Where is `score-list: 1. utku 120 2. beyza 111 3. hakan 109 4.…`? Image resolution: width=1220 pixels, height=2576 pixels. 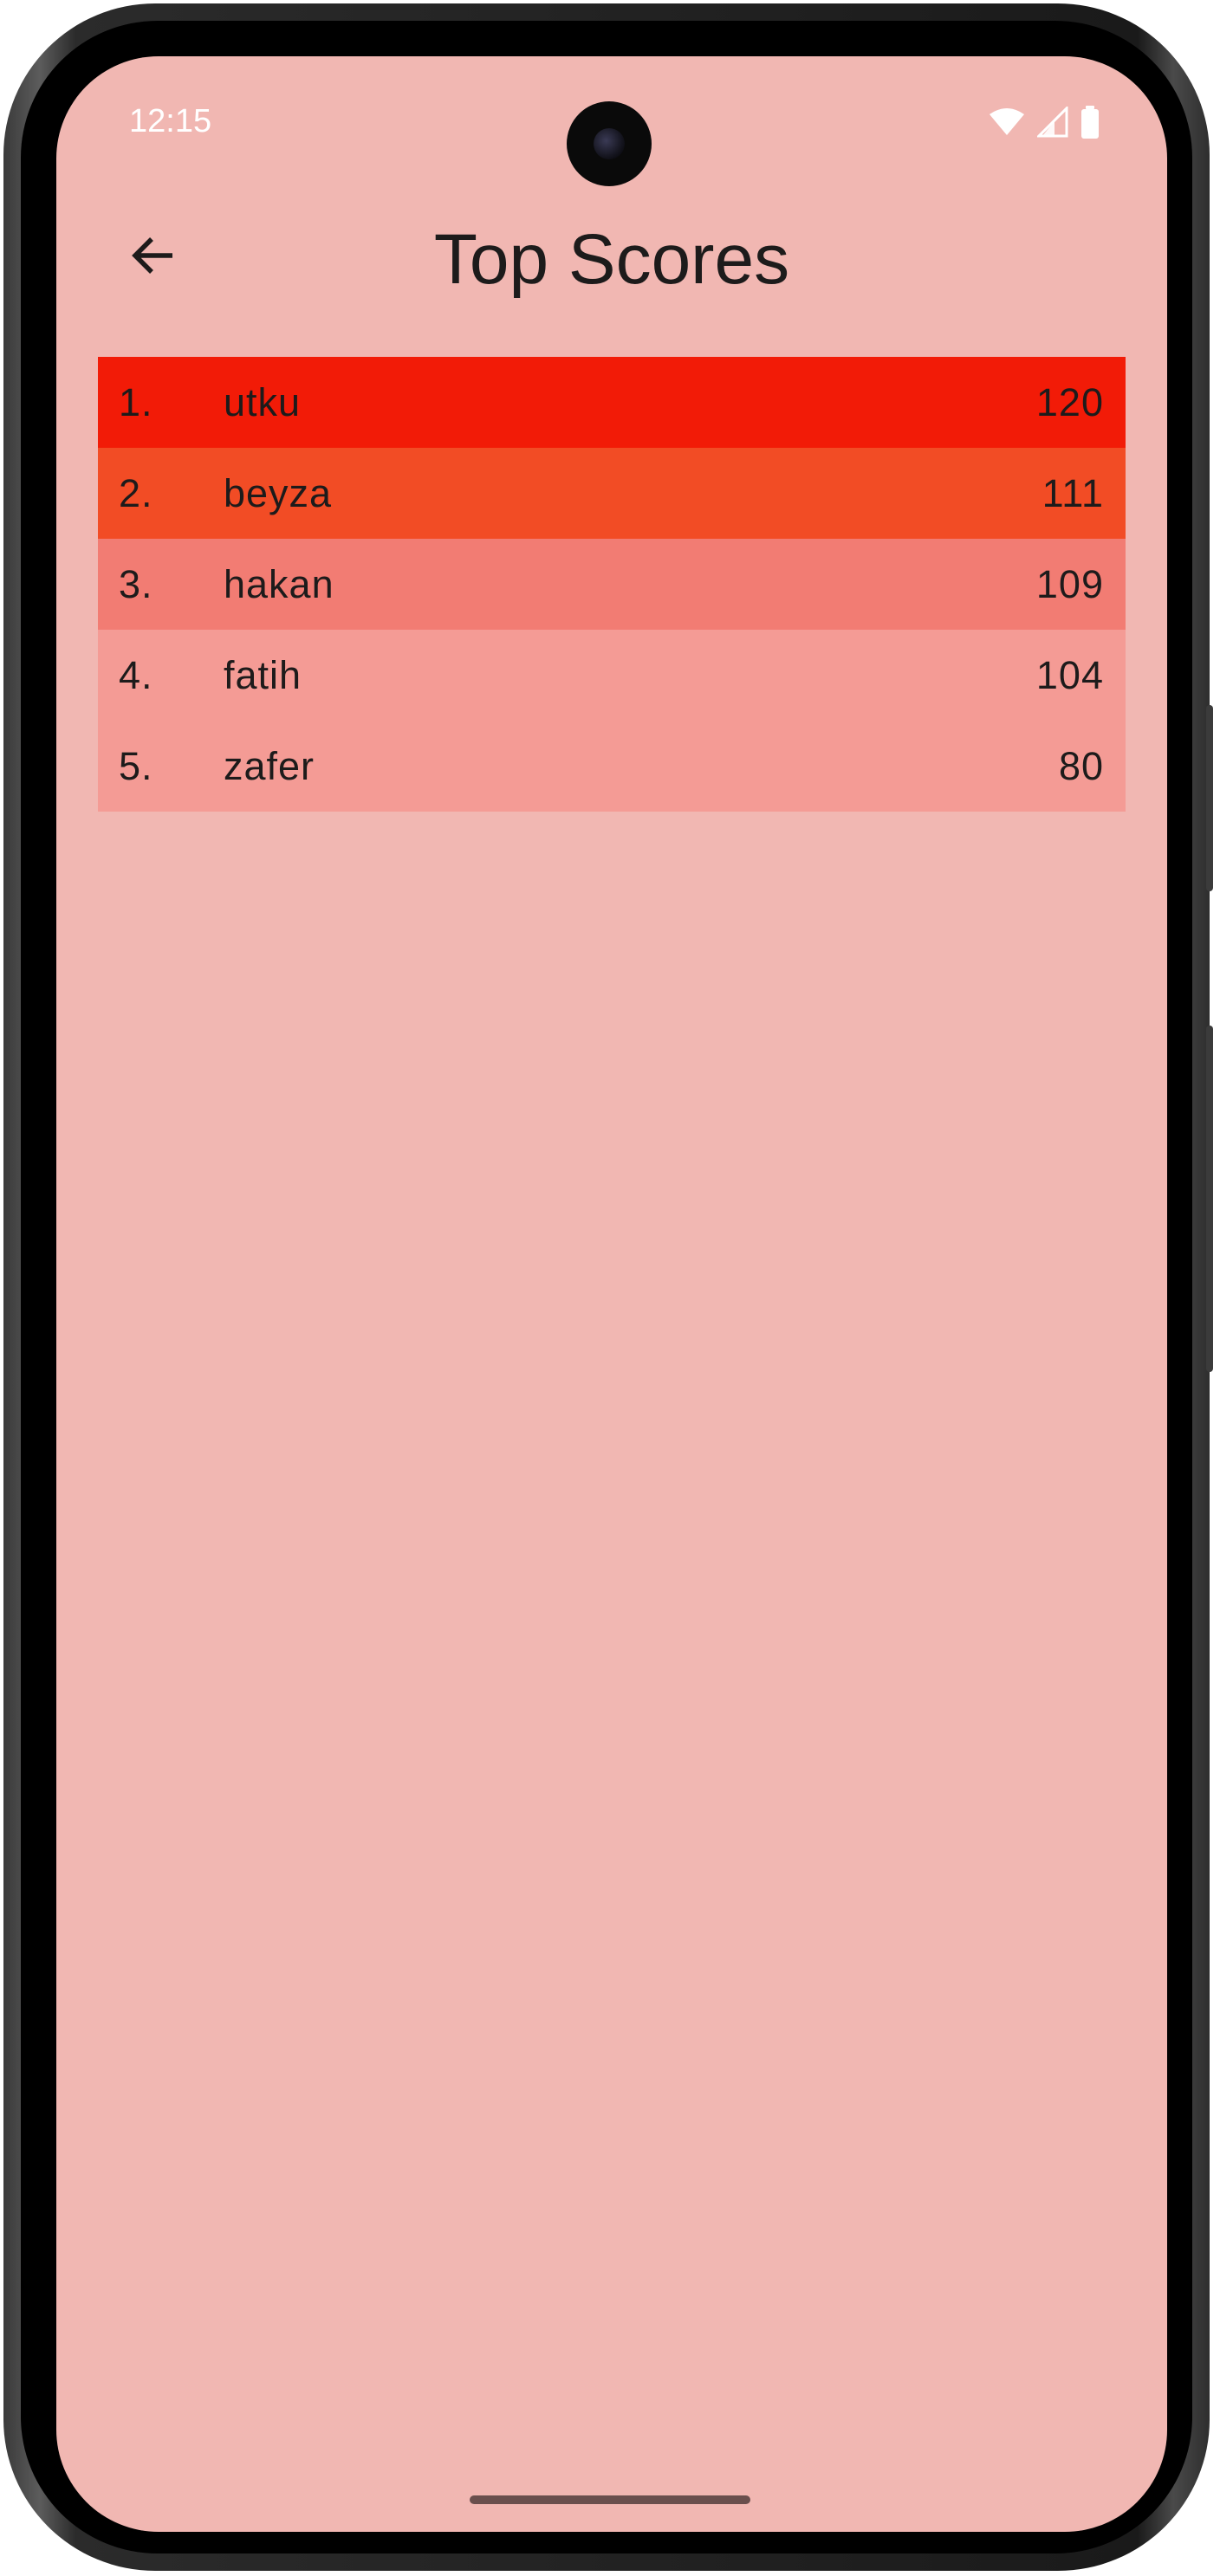
score-list: 1. utku 120 2. beyza 111 3. hakan 109 4.… is located at coordinates (612, 584).